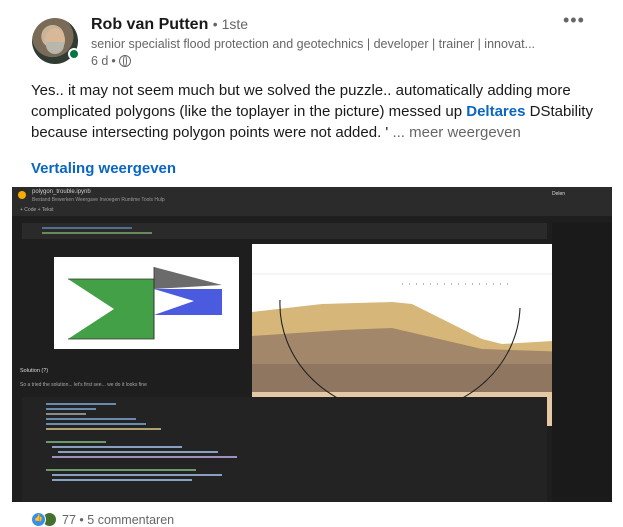 Image resolution: width=623 pixels, height=527 pixels. What do you see at coordinates (559, 194) in the screenshot?
I see `notebook-share: Delen` at bounding box center [559, 194].